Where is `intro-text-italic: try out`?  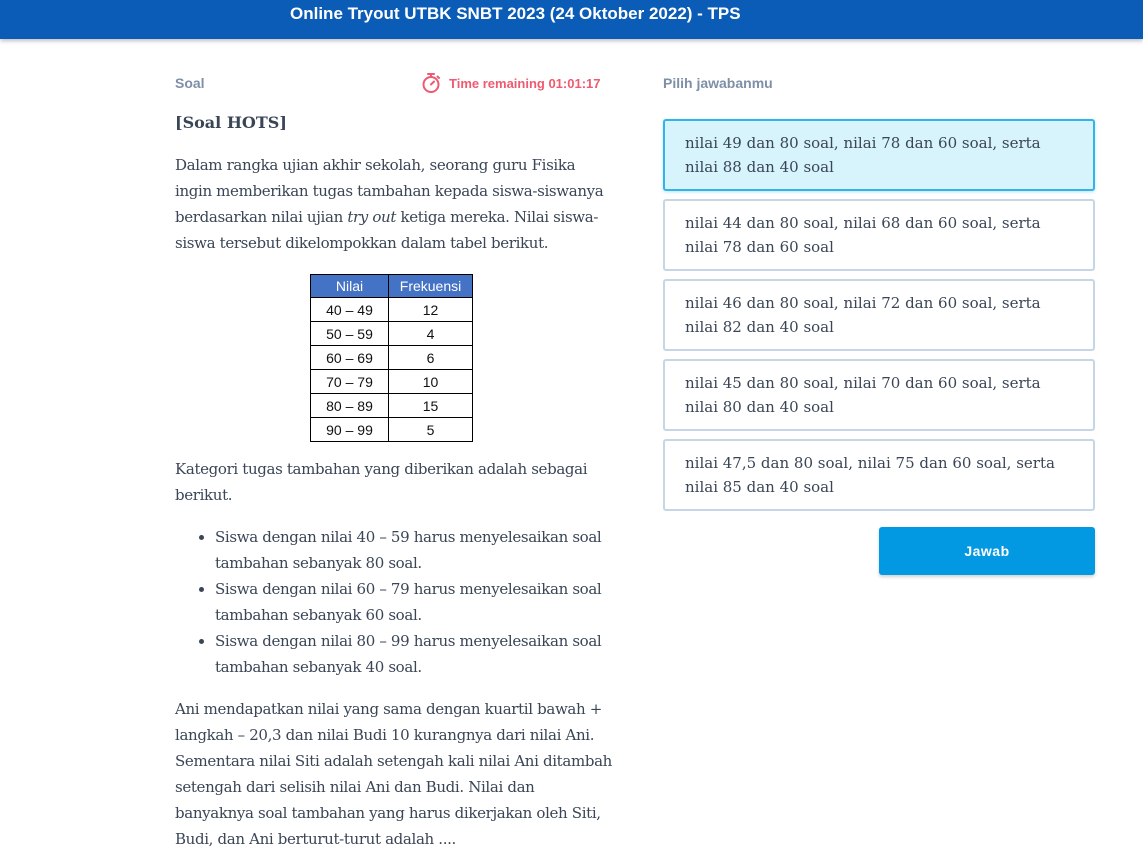
intro-text-italic: try out is located at coordinates (372, 217).